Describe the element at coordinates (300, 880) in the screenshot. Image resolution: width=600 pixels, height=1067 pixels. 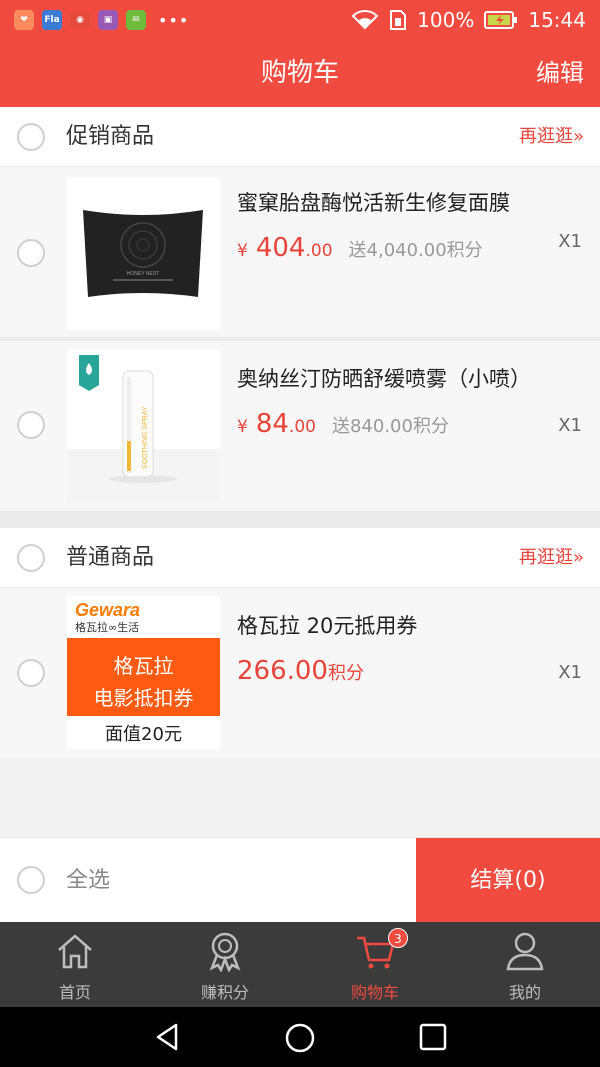
I see `checkout-bar: 全选 结算(0)` at that location.